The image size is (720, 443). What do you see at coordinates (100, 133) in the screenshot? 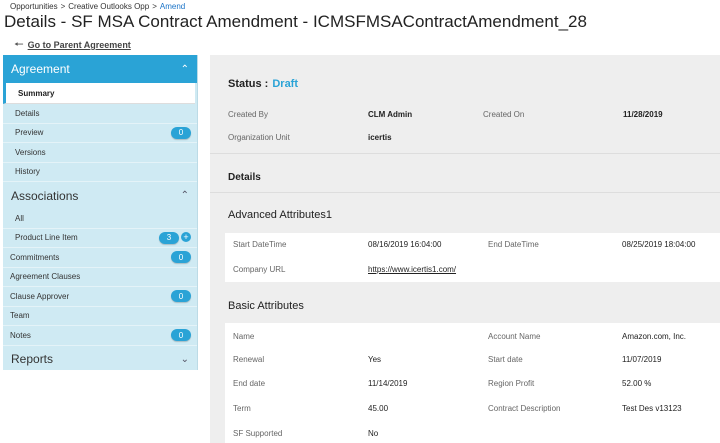
I see `sidebar-item-preview: Preview 0` at bounding box center [100, 133].